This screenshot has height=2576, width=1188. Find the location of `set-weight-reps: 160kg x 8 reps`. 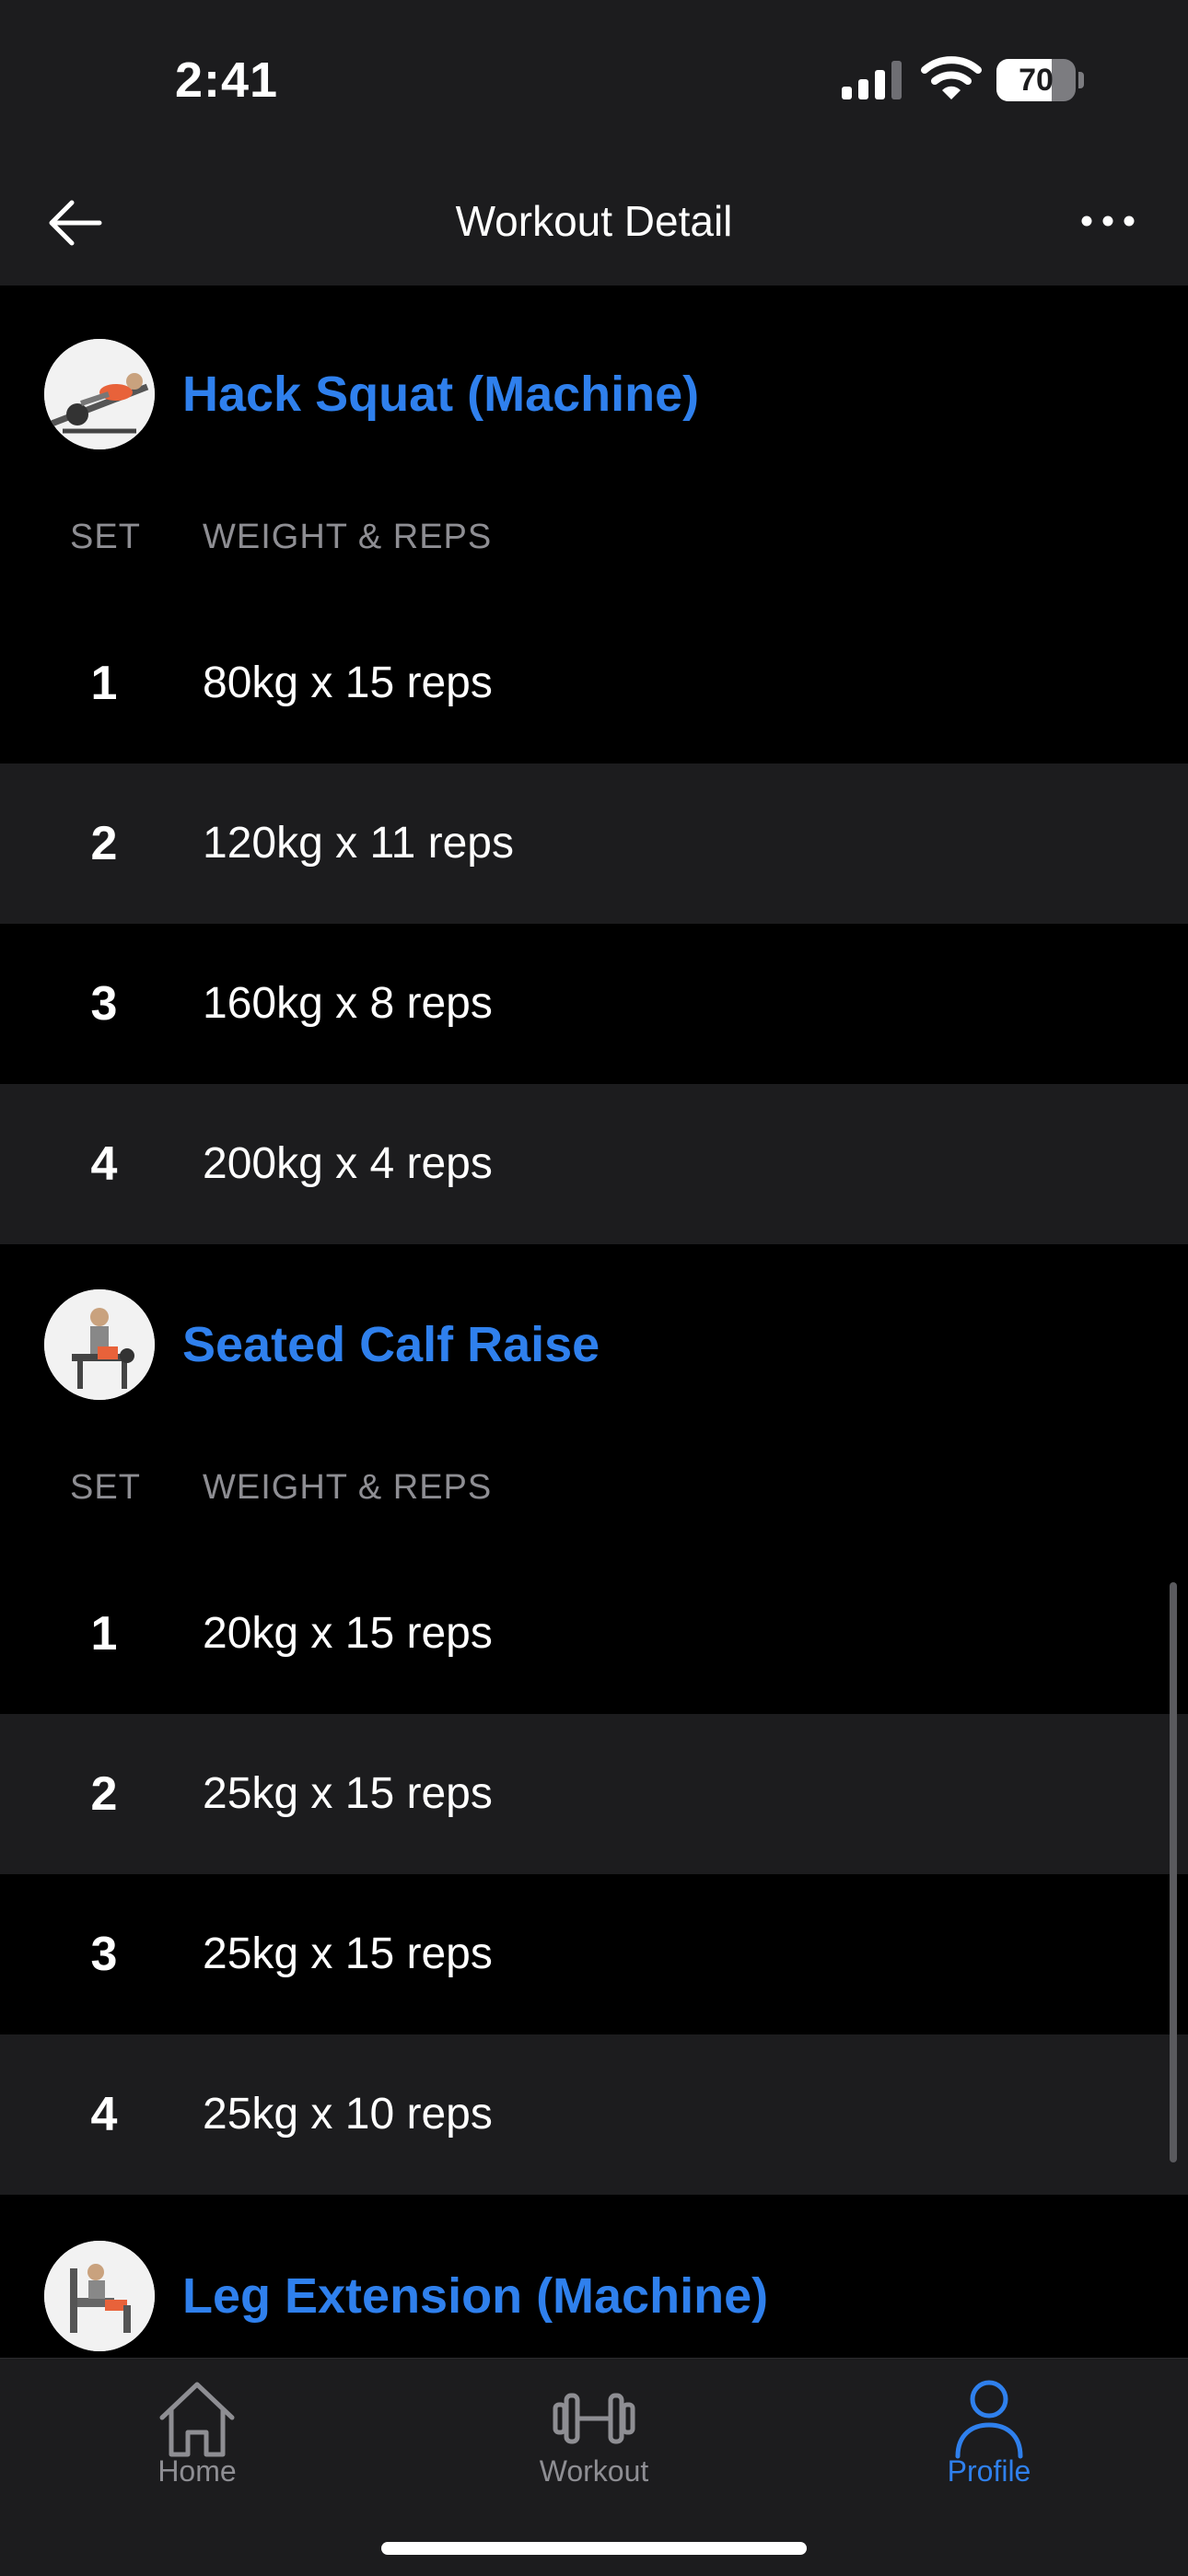

set-weight-reps: 160kg x 8 reps is located at coordinates (348, 1004).